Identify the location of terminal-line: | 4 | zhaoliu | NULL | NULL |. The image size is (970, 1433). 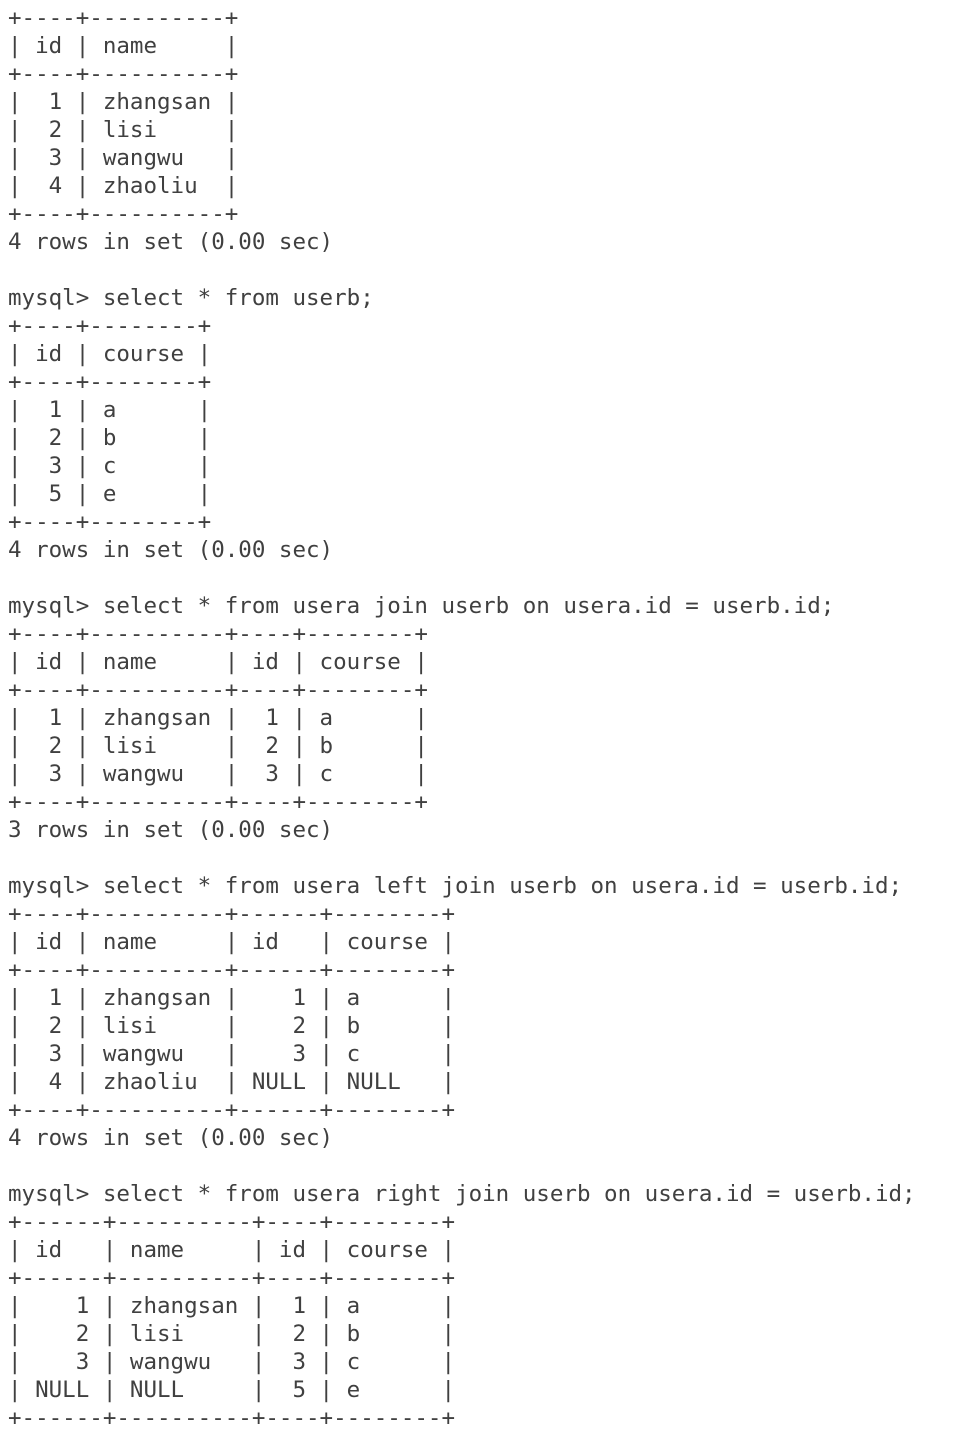
(232, 1082).